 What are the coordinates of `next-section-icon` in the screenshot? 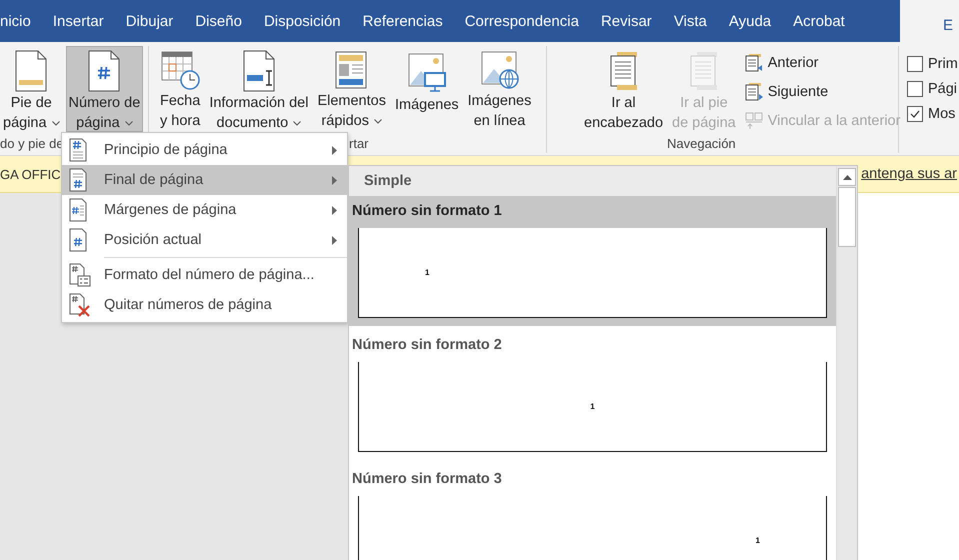 It's located at (754, 92).